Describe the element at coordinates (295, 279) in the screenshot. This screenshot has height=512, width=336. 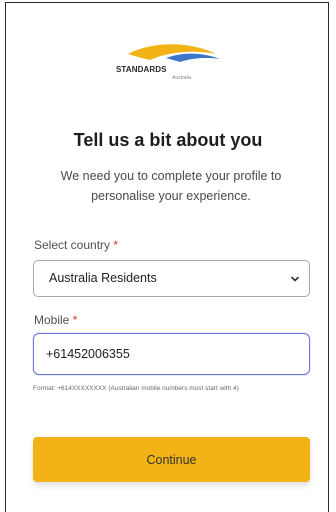
I see `chevron-down-icon` at that location.